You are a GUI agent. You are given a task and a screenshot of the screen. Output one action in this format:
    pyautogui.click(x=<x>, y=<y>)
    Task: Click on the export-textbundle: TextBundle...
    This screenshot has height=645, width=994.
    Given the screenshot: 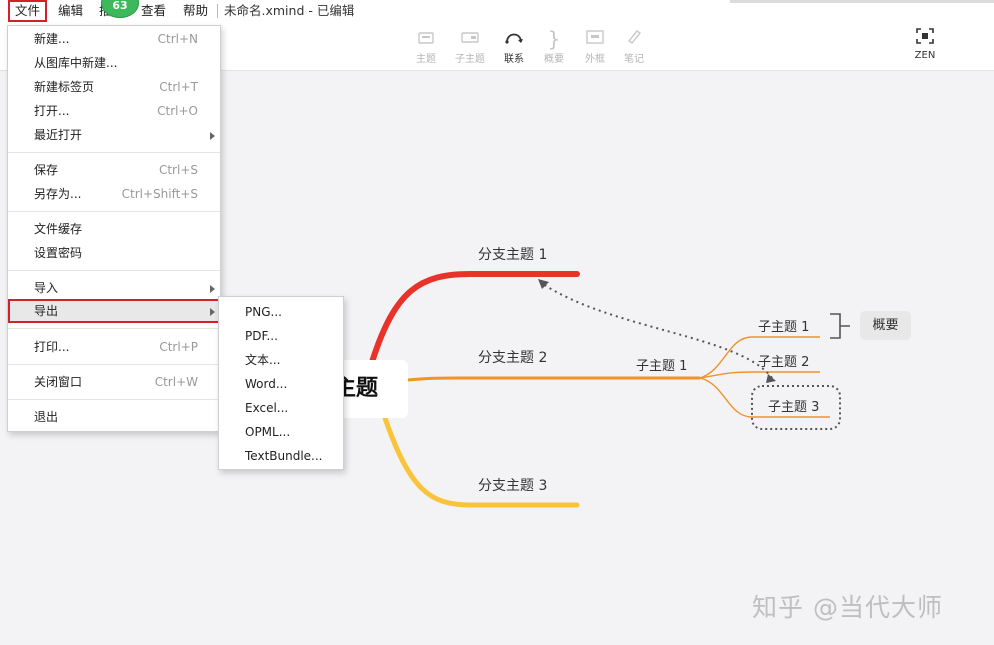 What is the action you would take?
    pyautogui.click(x=281, y=456)
    